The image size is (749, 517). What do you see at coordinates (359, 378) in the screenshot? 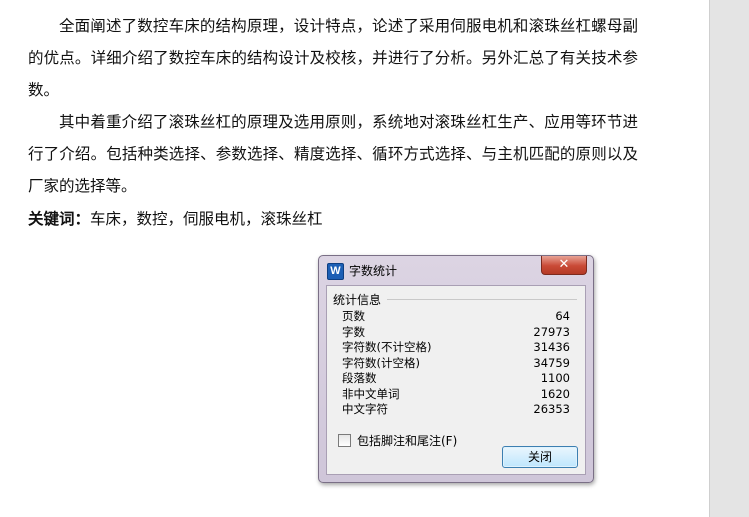
I see `stat-label: 段落数` at bounding box center [359, 378].